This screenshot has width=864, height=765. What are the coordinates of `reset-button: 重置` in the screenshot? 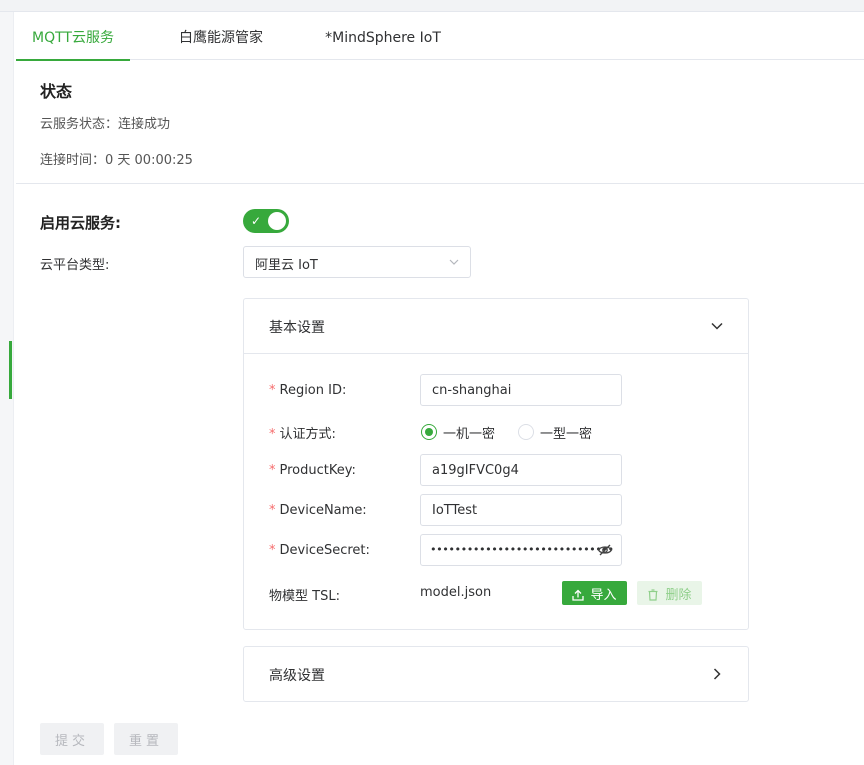 It's located at (146, 739).